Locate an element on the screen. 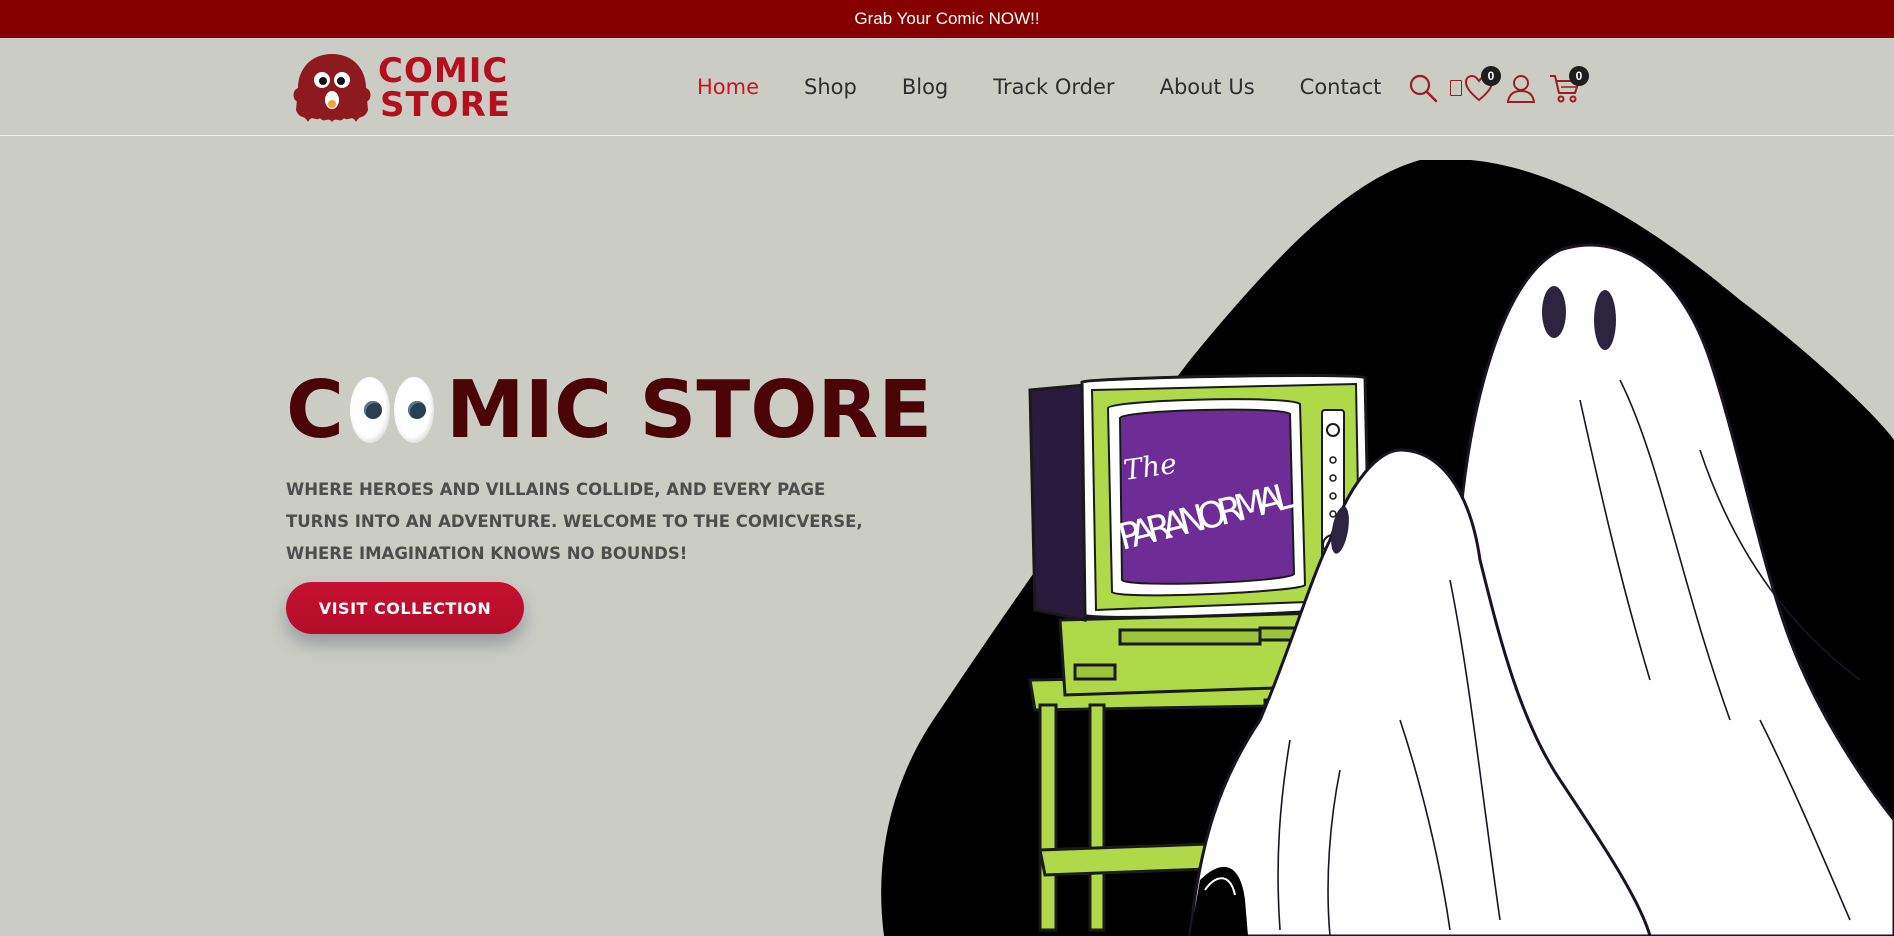  nav-contact: Contact is located at coordinates (1341, 87).